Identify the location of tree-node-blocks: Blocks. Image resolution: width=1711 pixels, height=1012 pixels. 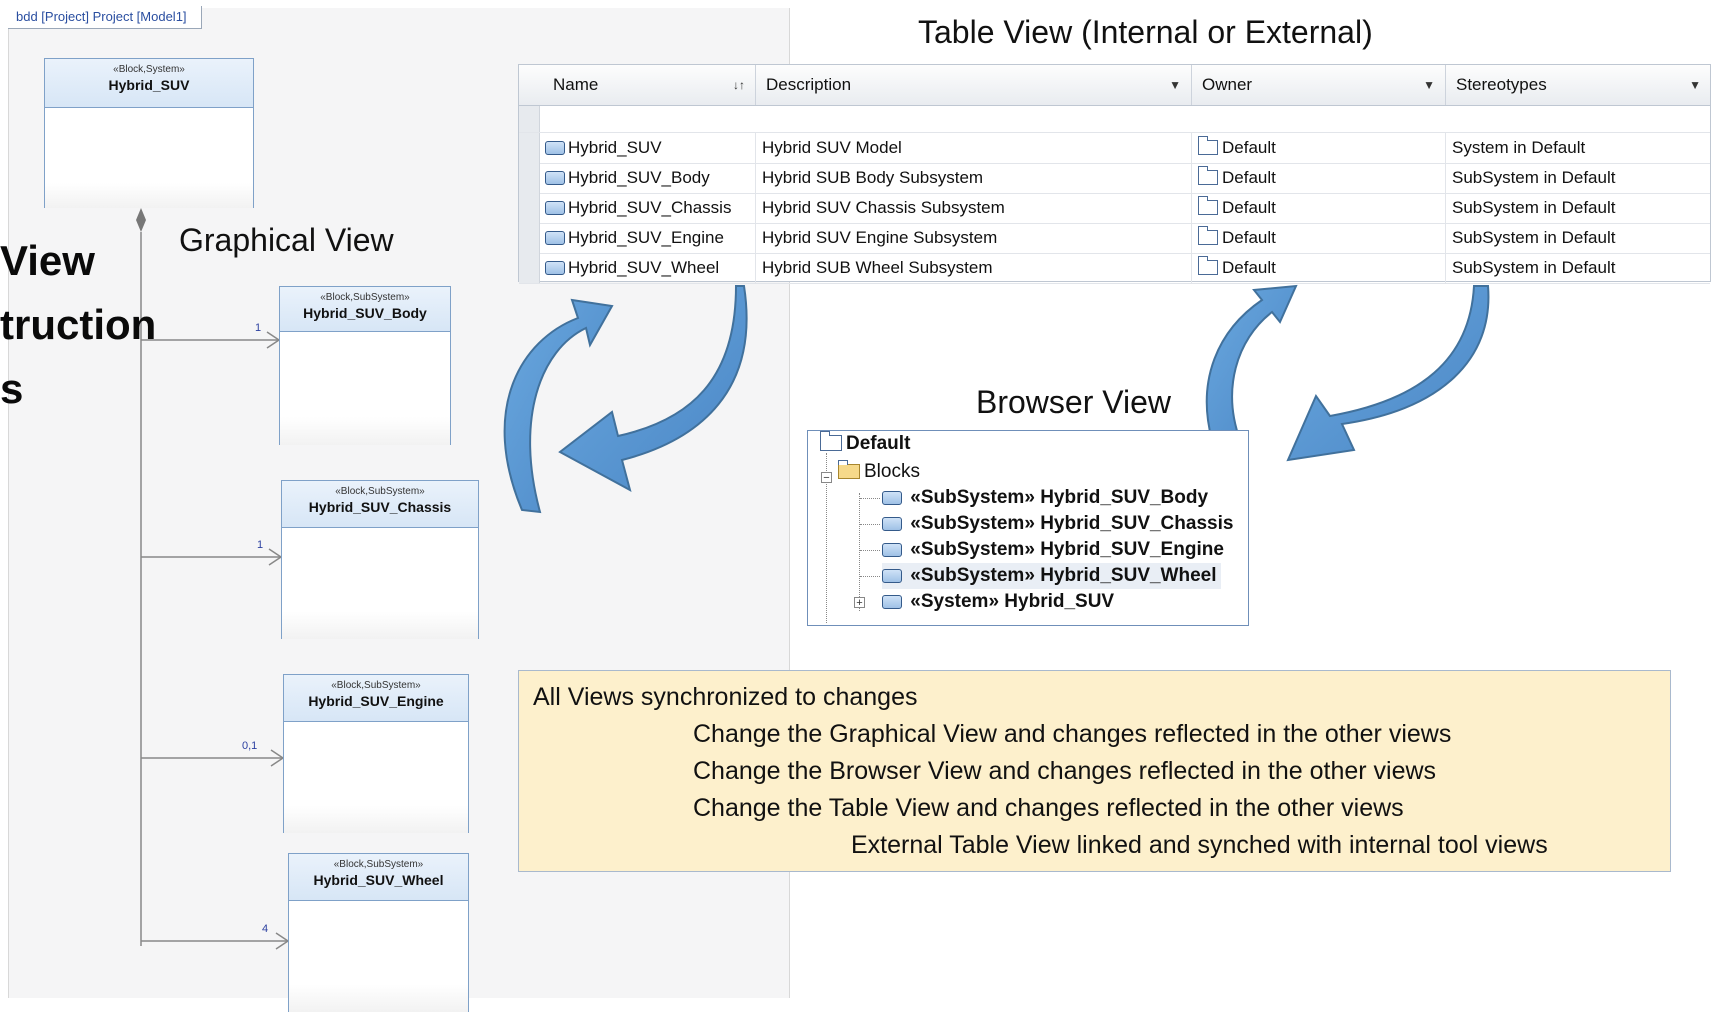
(878, 472).